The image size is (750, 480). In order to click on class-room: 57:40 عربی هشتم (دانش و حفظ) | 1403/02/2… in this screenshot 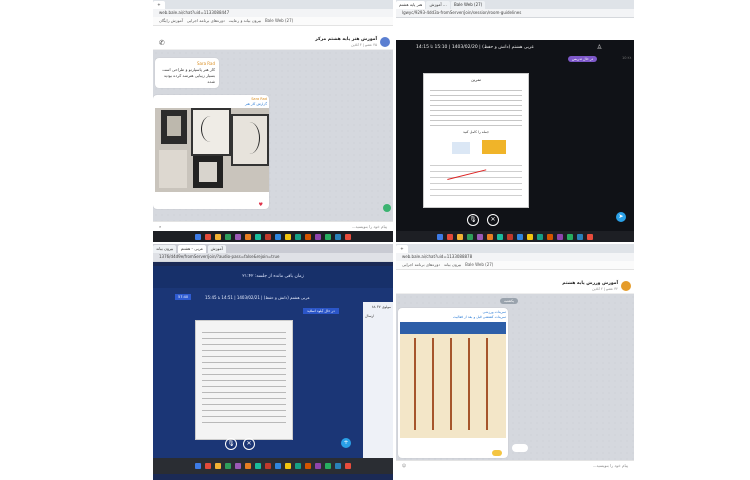, I will do `click(273, 373)`.